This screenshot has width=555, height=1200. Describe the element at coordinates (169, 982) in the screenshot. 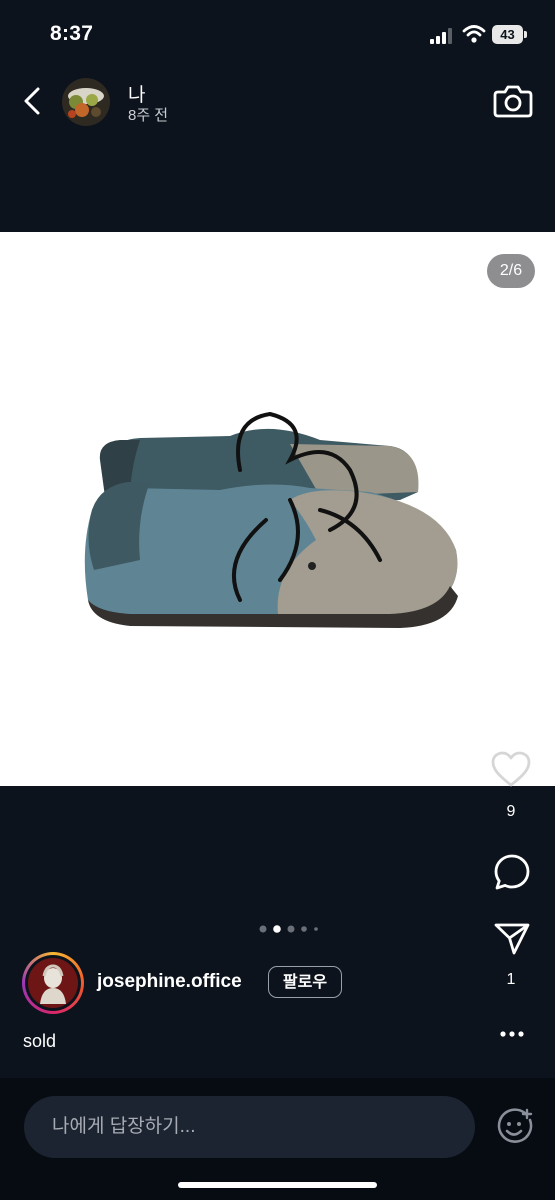

I see `author-username: josephine.office` at that location.